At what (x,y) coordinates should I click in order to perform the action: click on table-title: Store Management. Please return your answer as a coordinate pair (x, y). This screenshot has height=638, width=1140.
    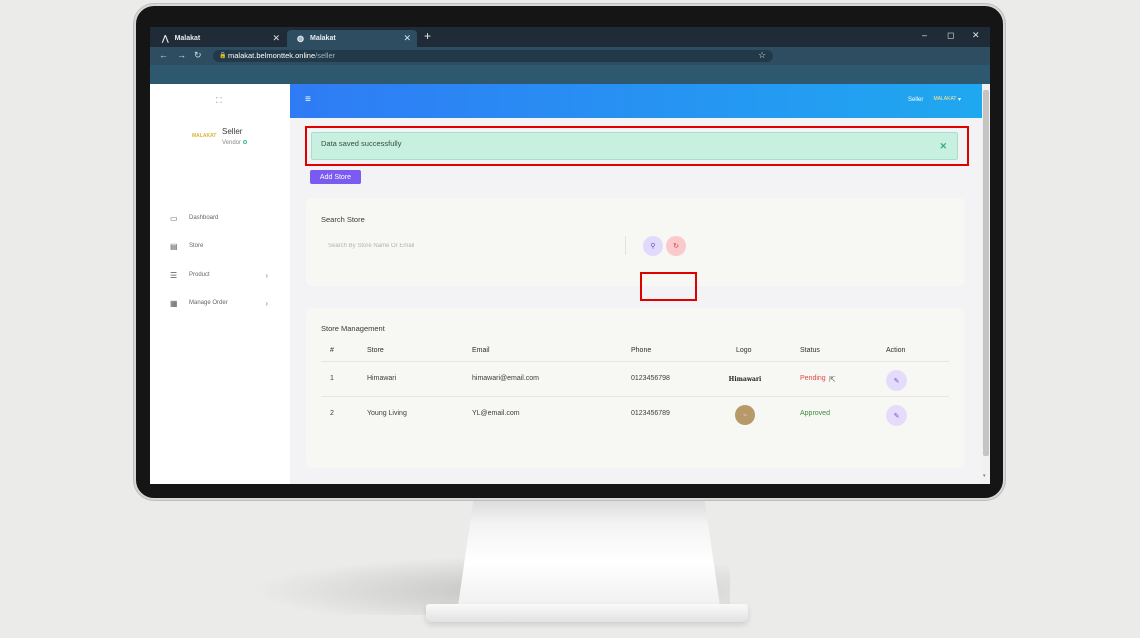
    Looking at the image, I should click on (353, 328).